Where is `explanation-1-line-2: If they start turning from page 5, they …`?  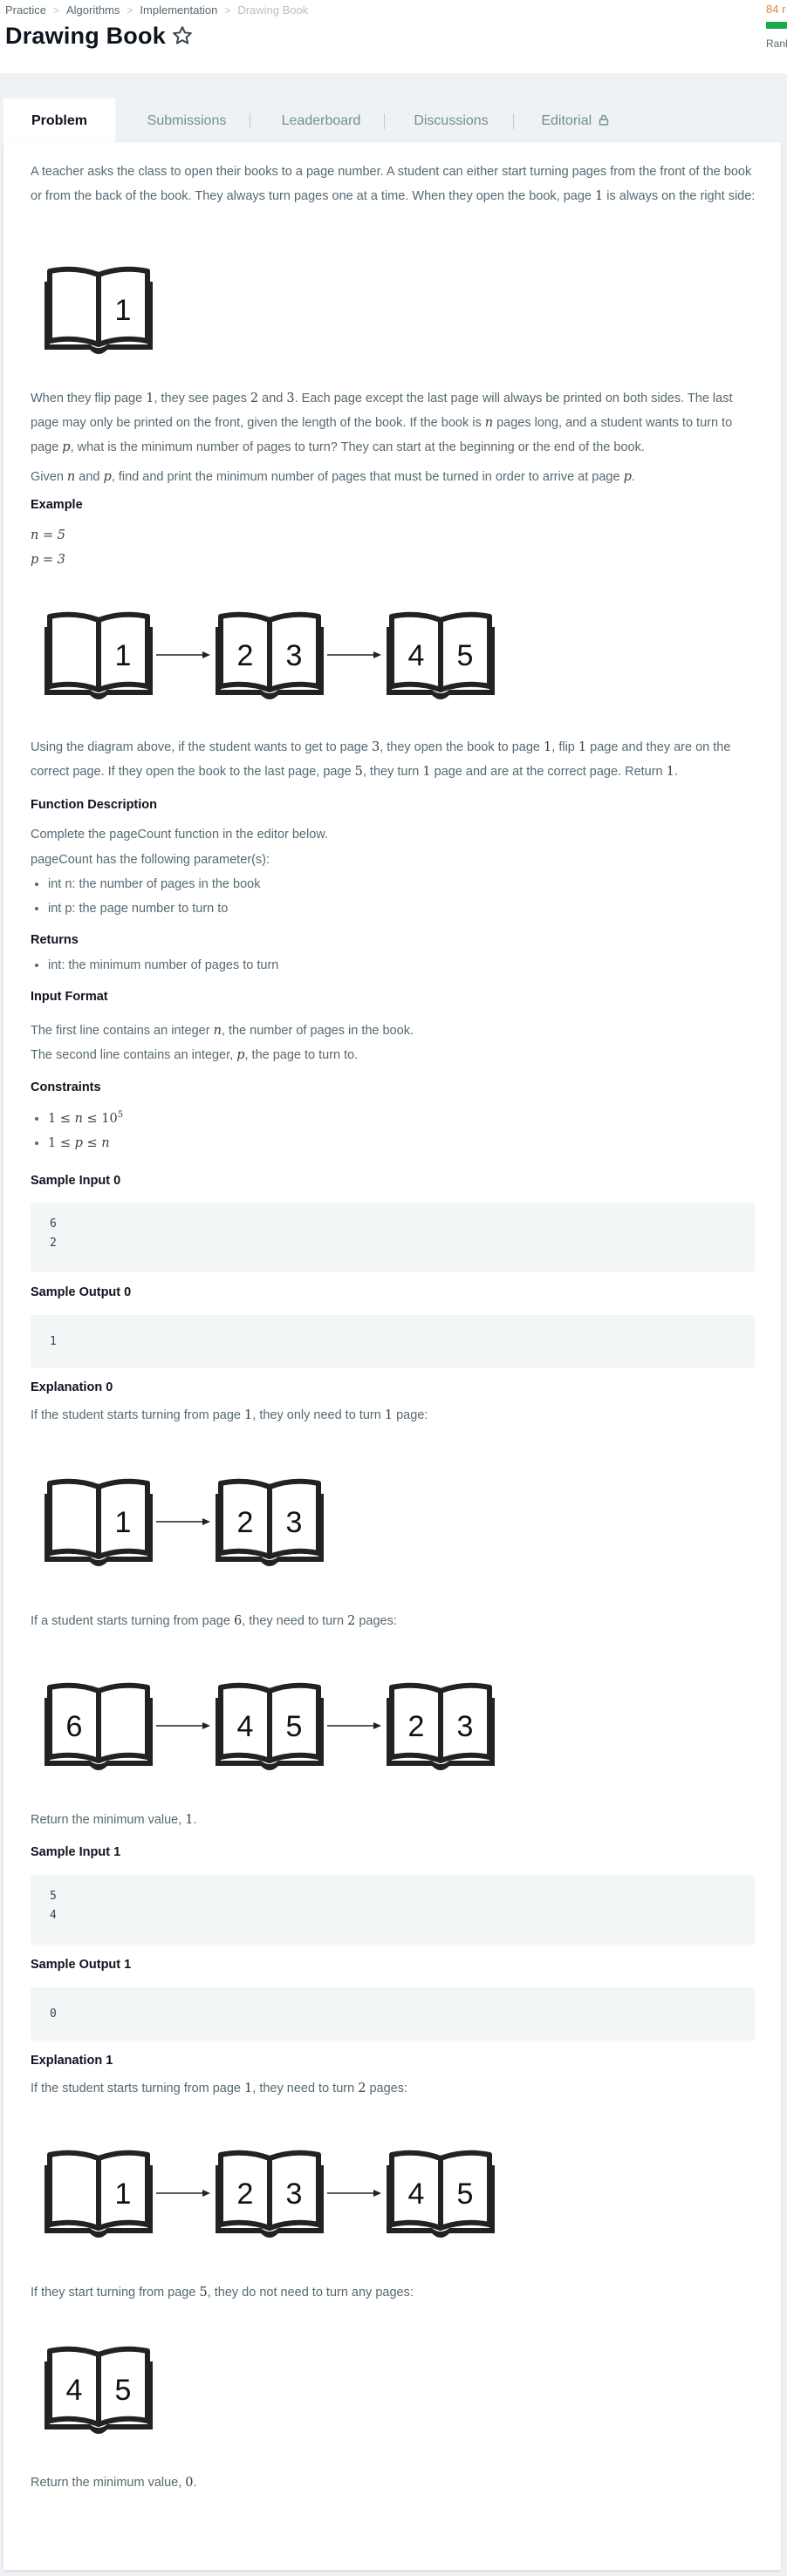
explanation-1-line-2: If they start turning from page 5, they … is located at coordinates (222, 2293).